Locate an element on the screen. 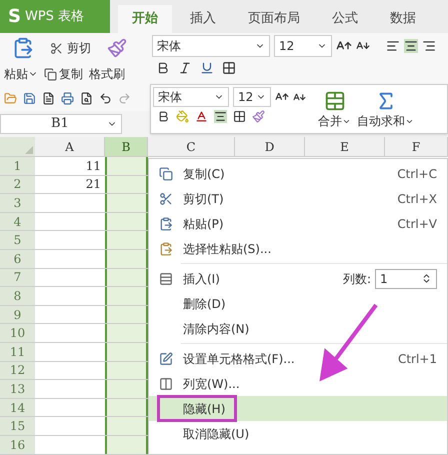 Image resolution: width=448 pixels, height=455 pixels. align-top-icon is located at coordinates (393, 46).